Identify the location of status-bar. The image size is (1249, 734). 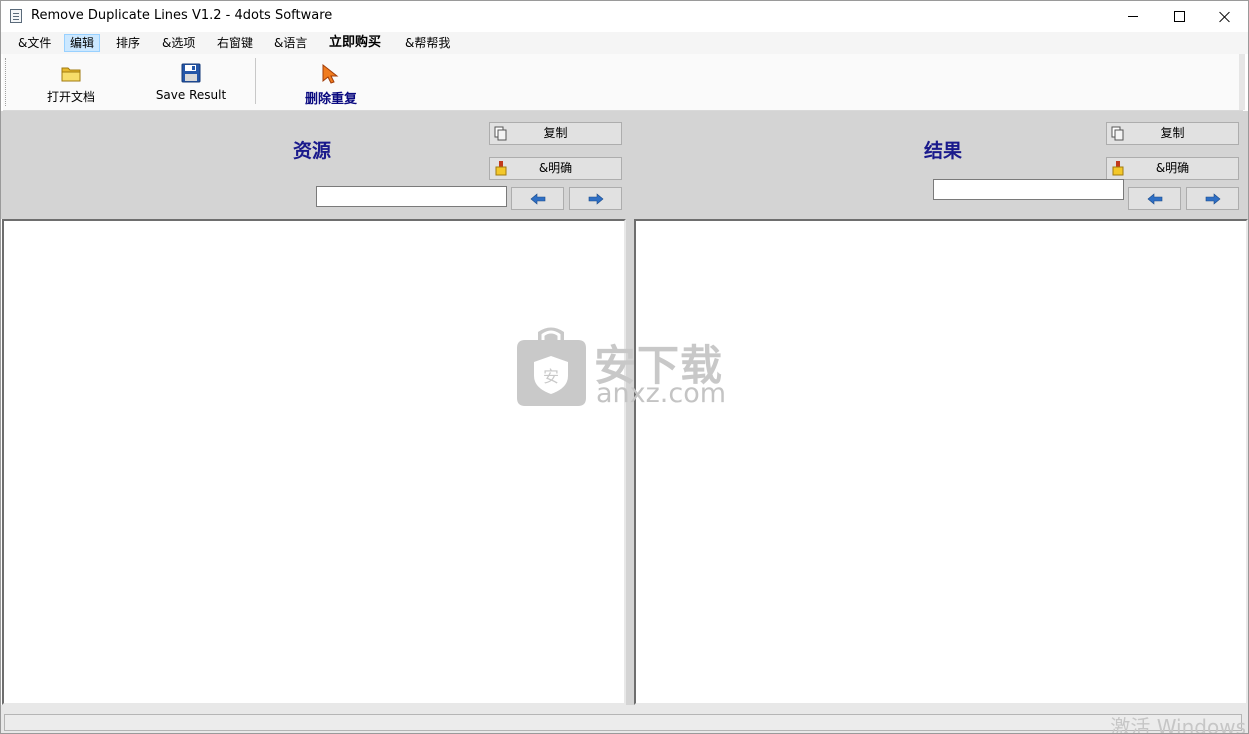
(623, 722).